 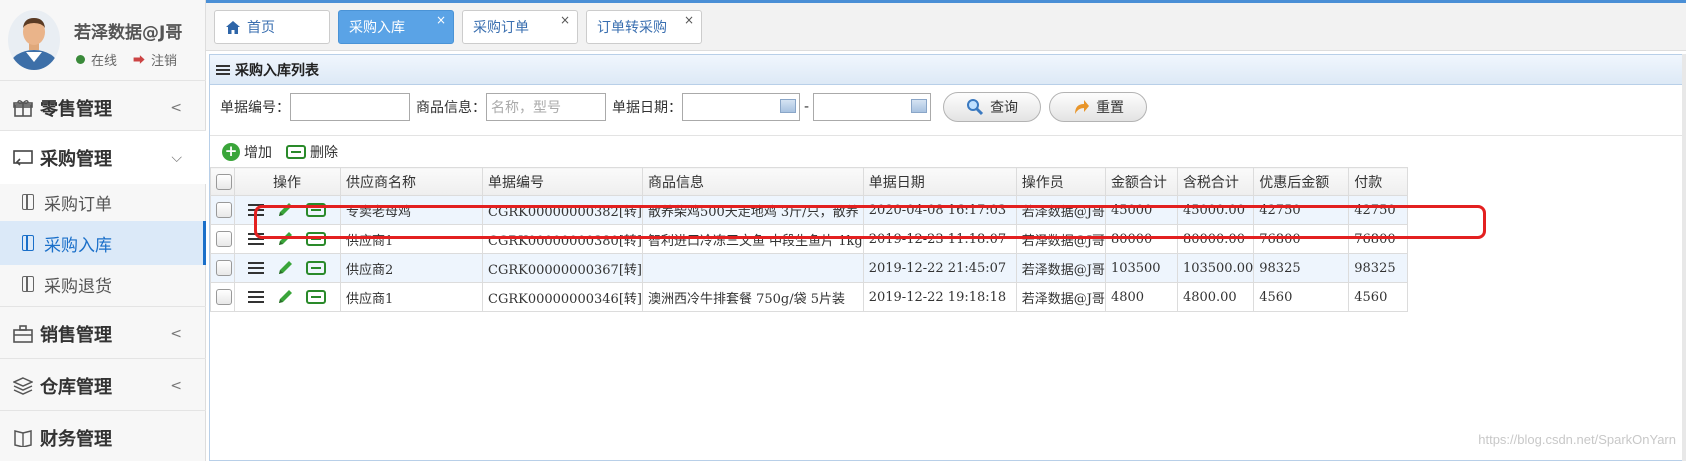 What do you see at coordinates (128, 33) in the screenshot?
I see `user-name: 若泽数据@J哥` at bounding box center [128, 33].